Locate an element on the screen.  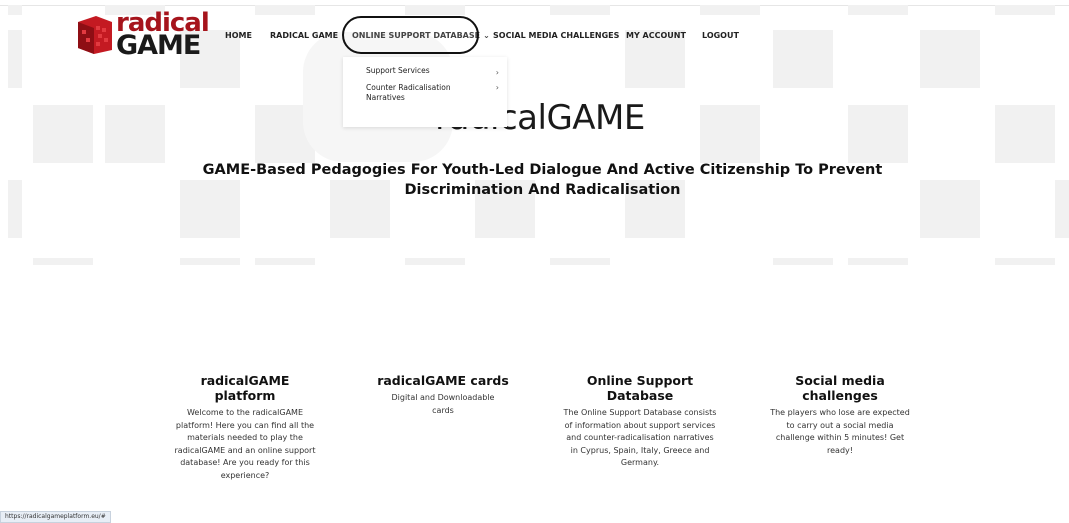
dropdown-item-label: Support Services is located at coordinates (398, 70).